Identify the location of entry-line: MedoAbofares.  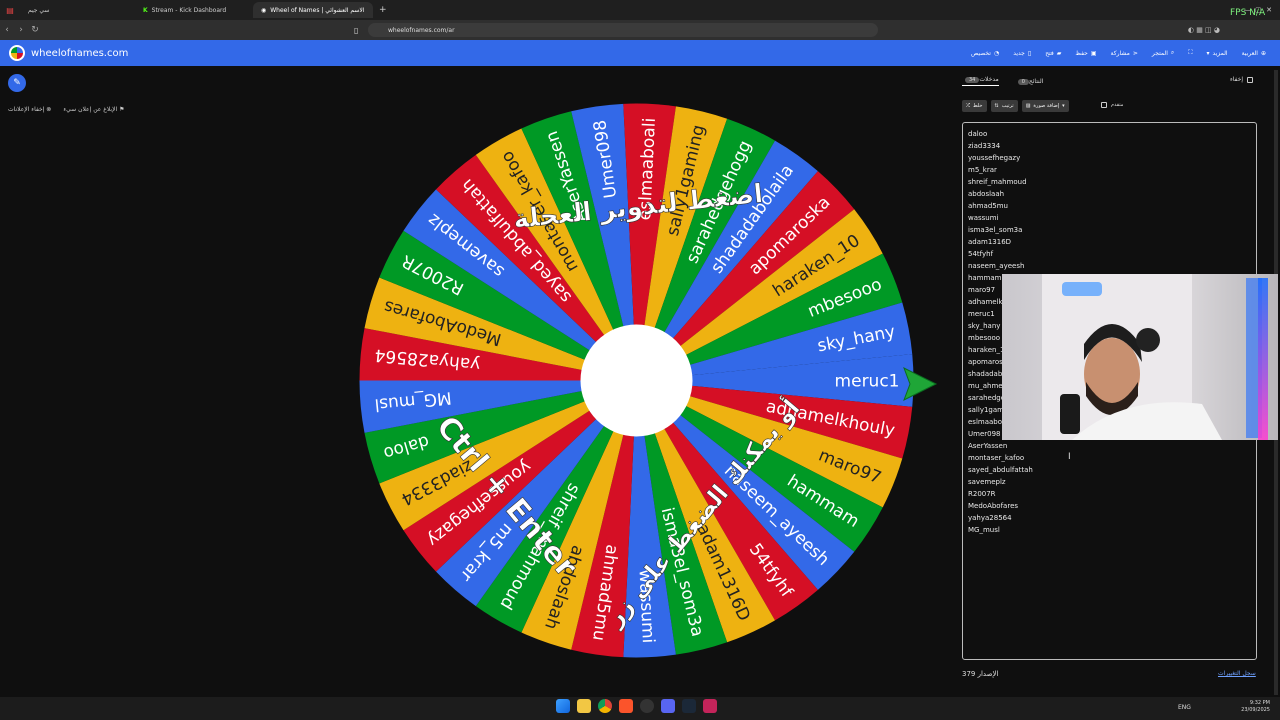
(1109, 506).